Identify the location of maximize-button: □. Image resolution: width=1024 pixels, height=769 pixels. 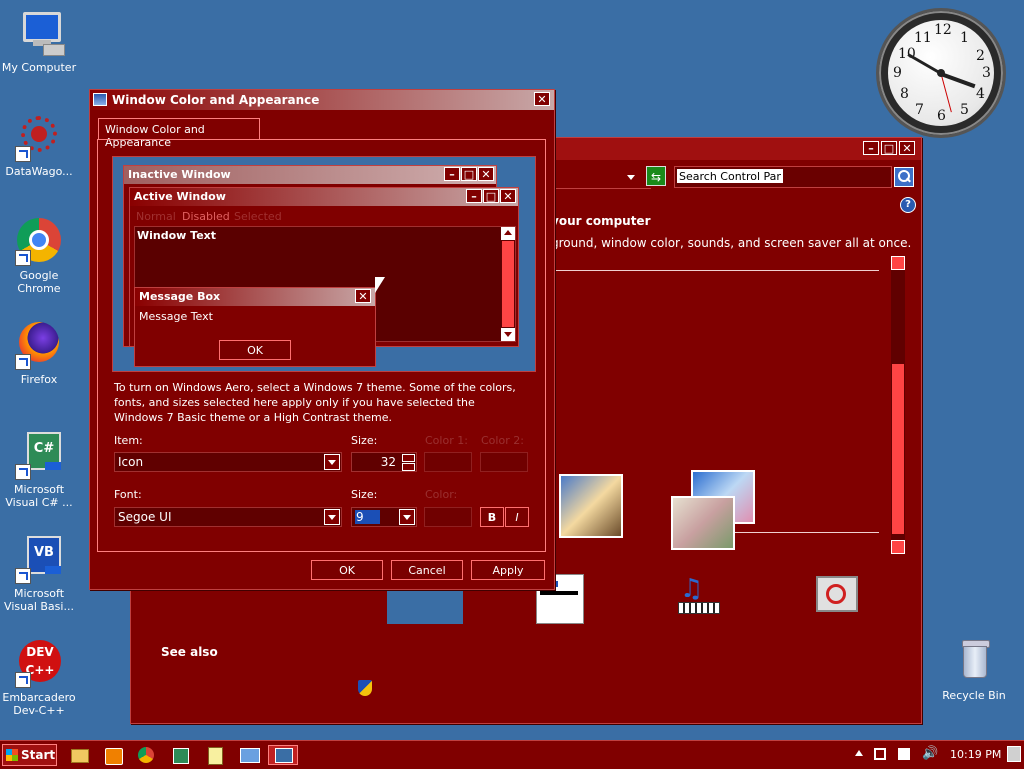
(889, 148).